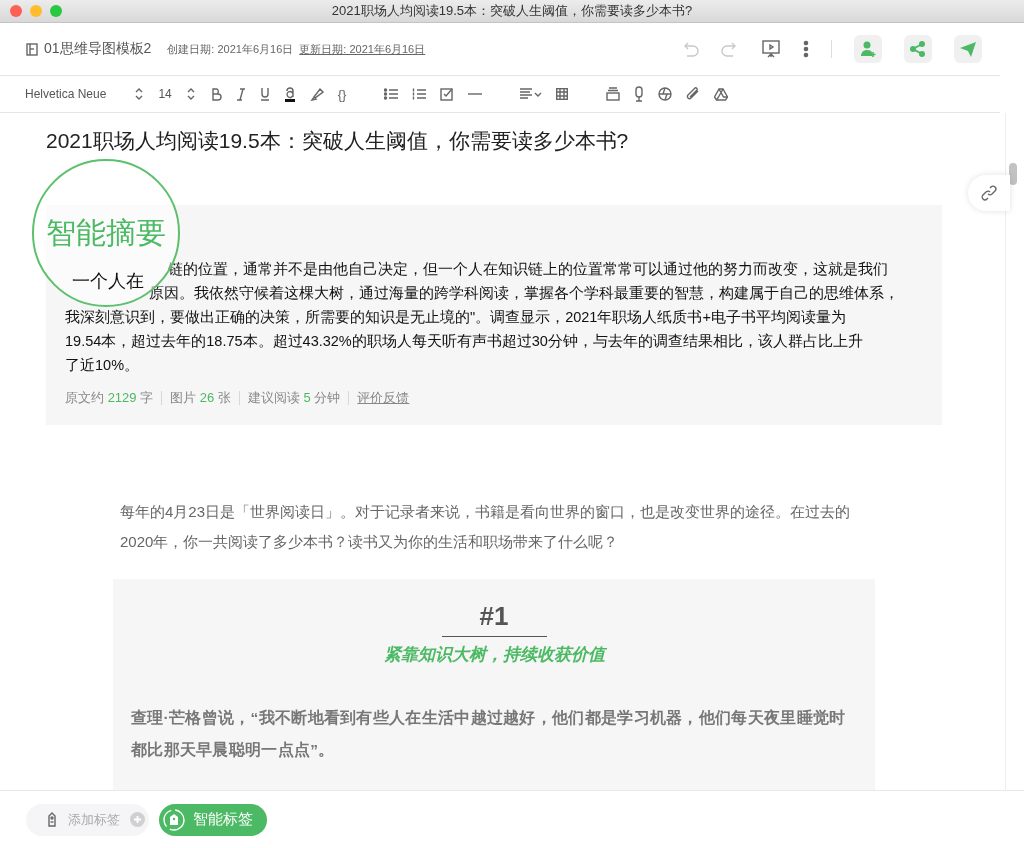  I want to click on summary-stat: 图片 26 张, so click(200, 398).